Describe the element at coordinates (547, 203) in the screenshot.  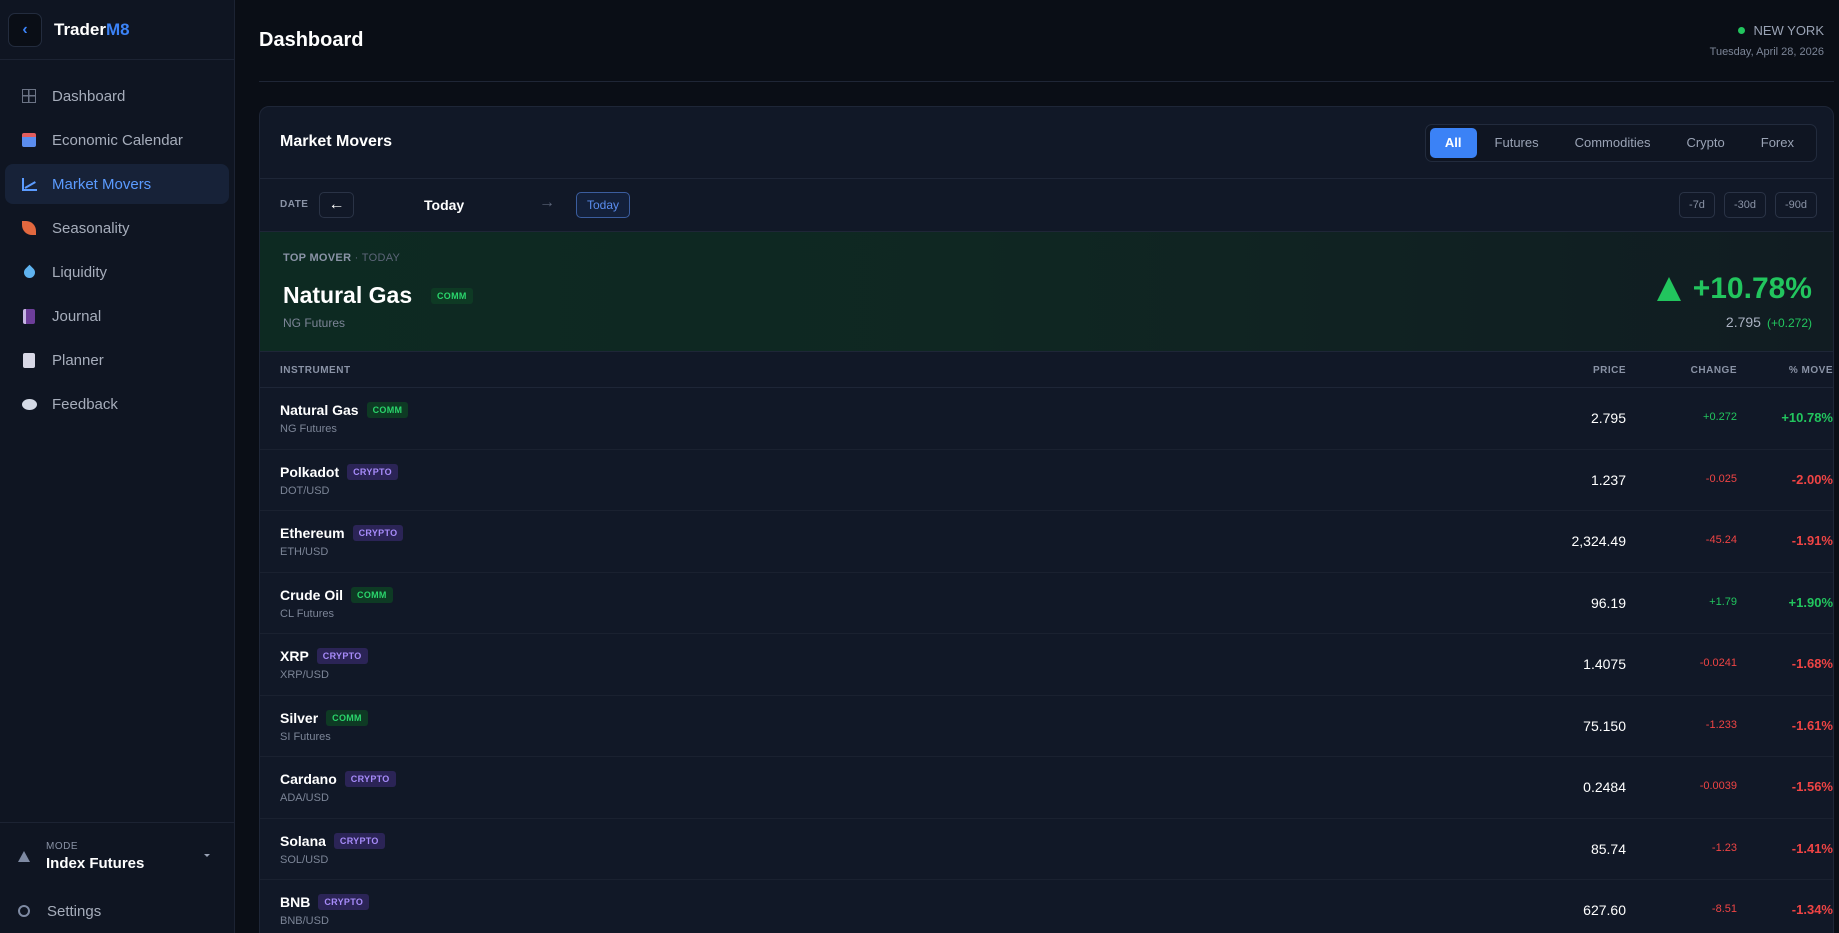
I see `next-date-button: →` at that location.